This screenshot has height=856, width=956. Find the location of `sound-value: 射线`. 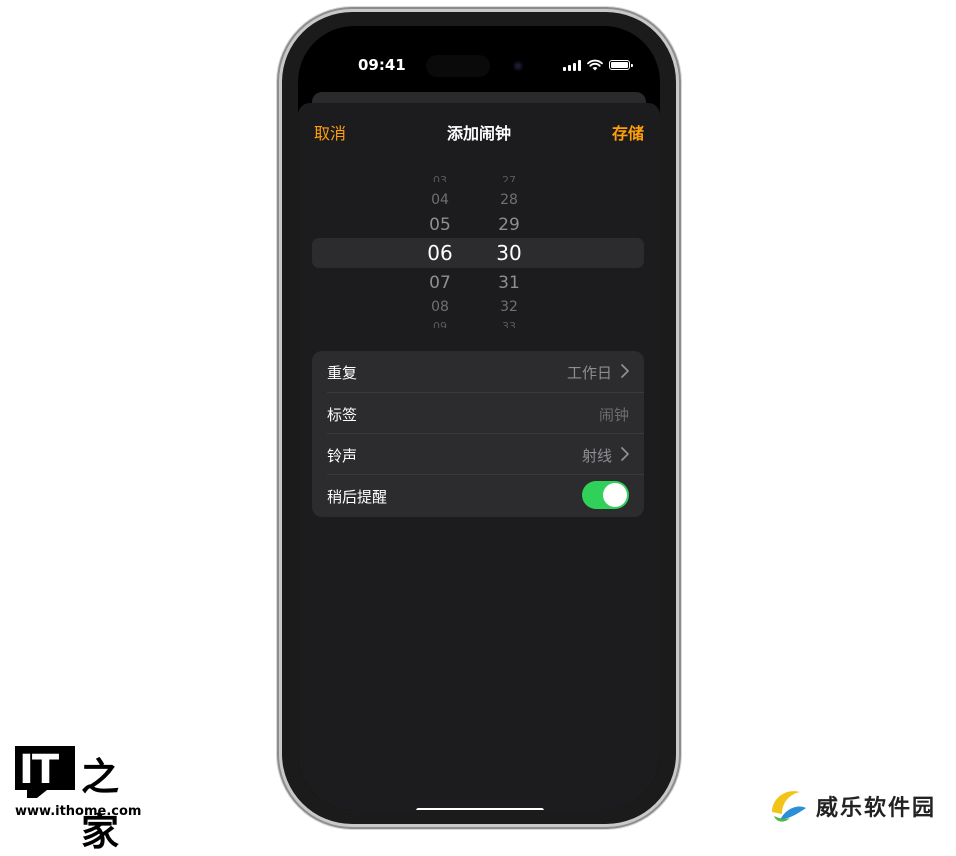

sound-value: 射线 is located at coordinates (596, 456).